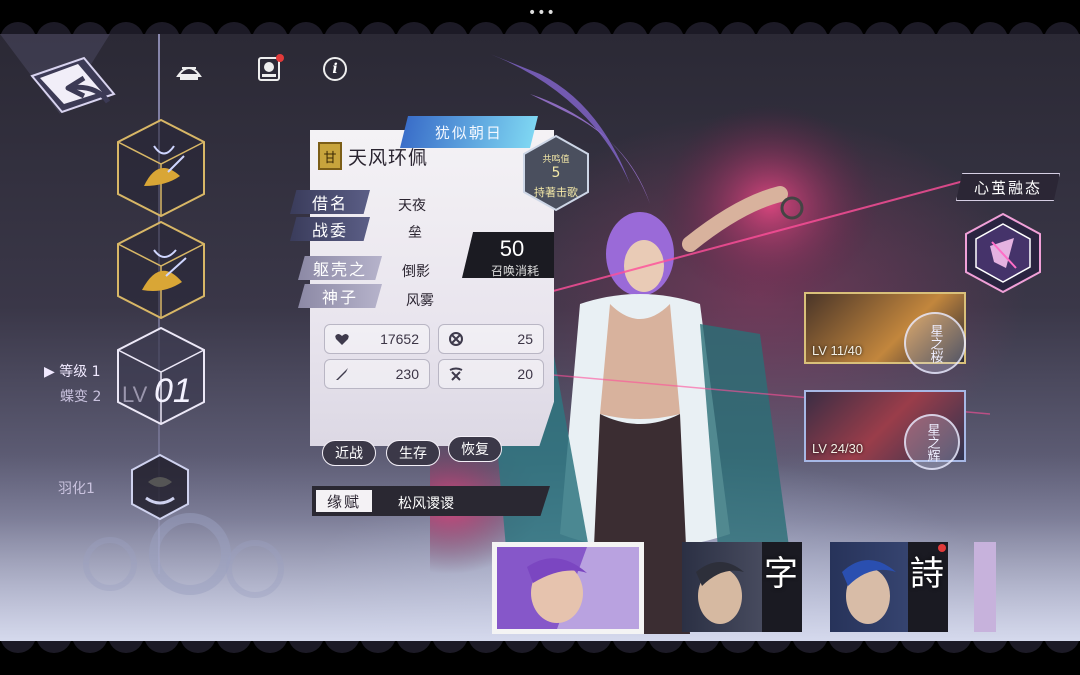  I want to click on god-value: 风雾, so click(420, 301).